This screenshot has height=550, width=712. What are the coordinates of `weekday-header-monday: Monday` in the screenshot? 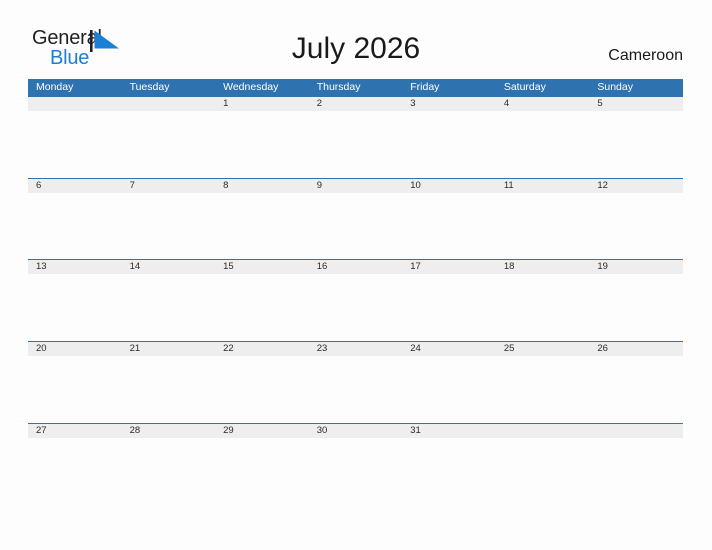 It's located at (55, 87).